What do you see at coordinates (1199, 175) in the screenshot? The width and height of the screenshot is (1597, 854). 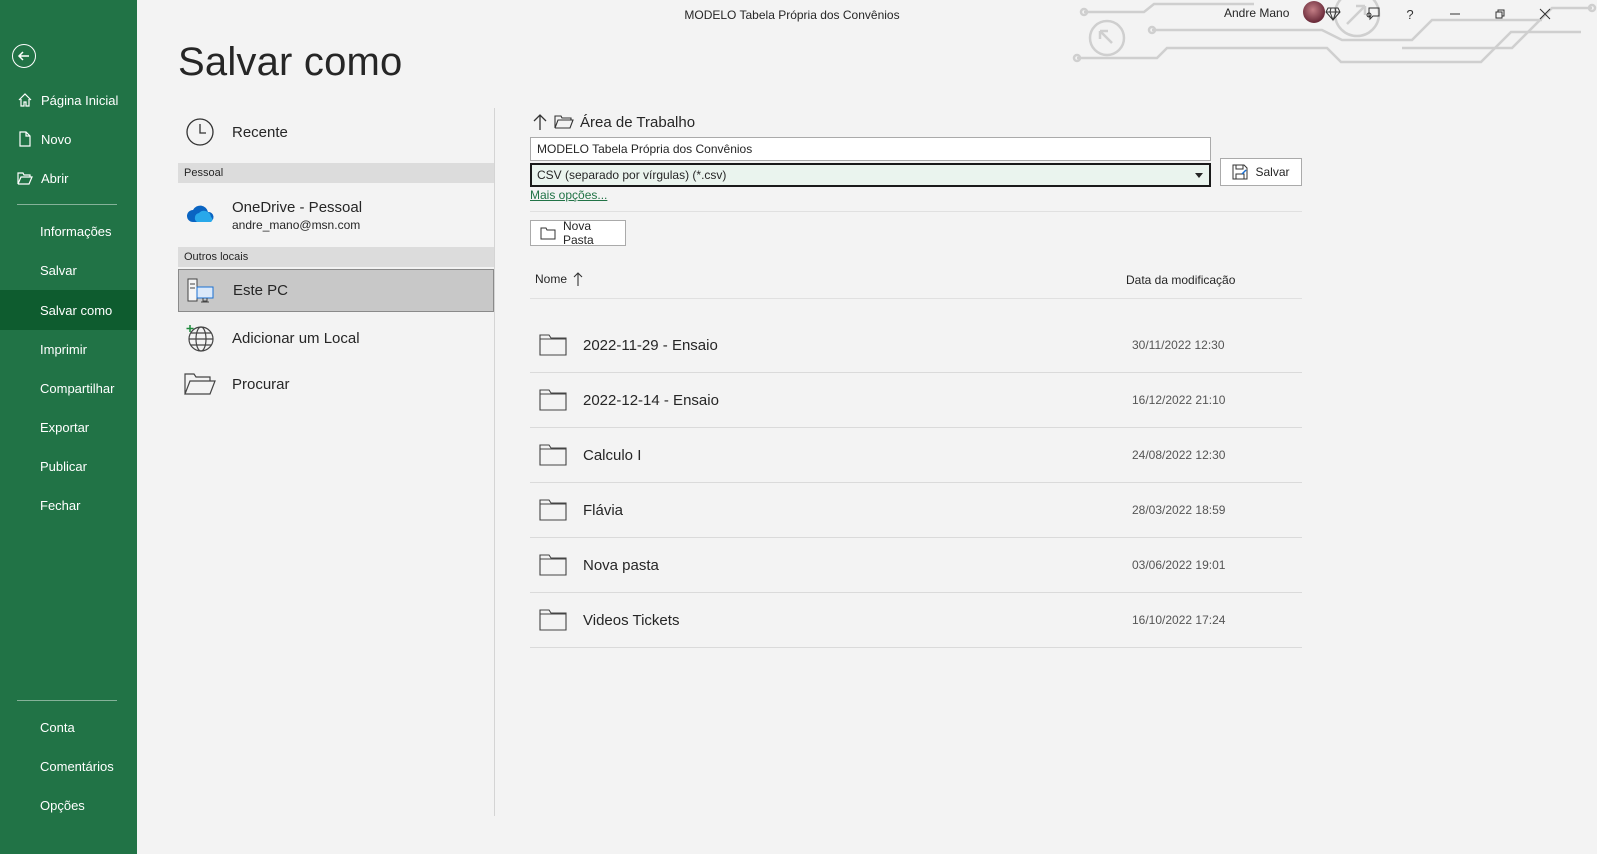 I see `chevron-down-icon` at bounding box center [1199, 175].